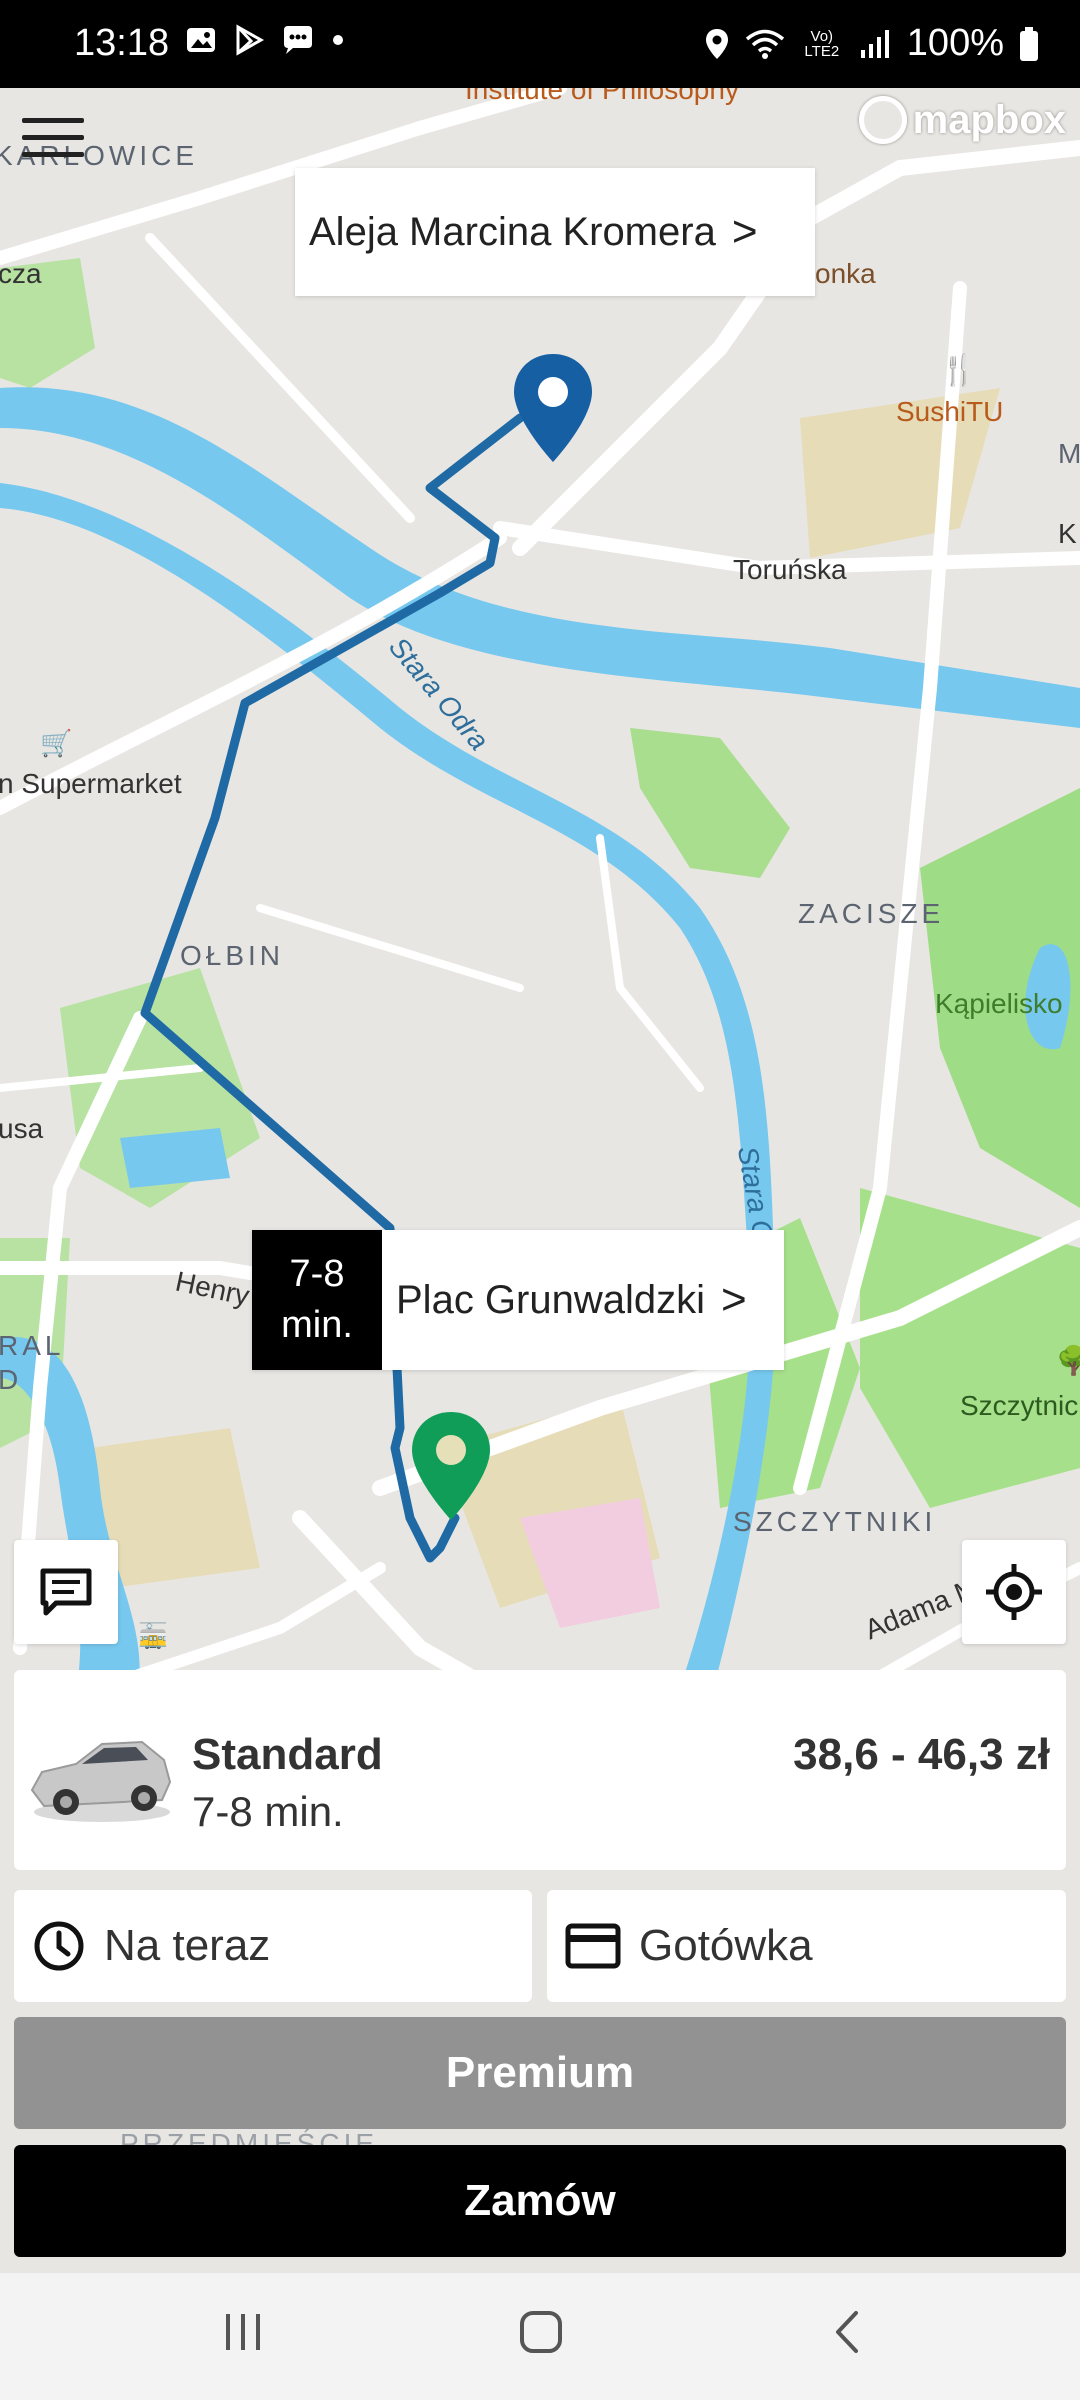 This screenshot has width=1080, height=2400. What do you see at coordinates (540, 2201) in the screenshot?
I see `order-button: Zamów` at bounding box center [540, 2201].